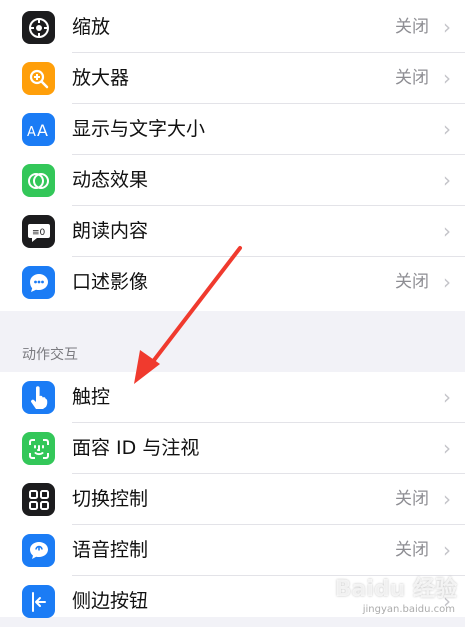  What do you see at coordinates (110, 499) in the screenshot?
I see `row-label: 切换控制` at bounding box center [110, 499].